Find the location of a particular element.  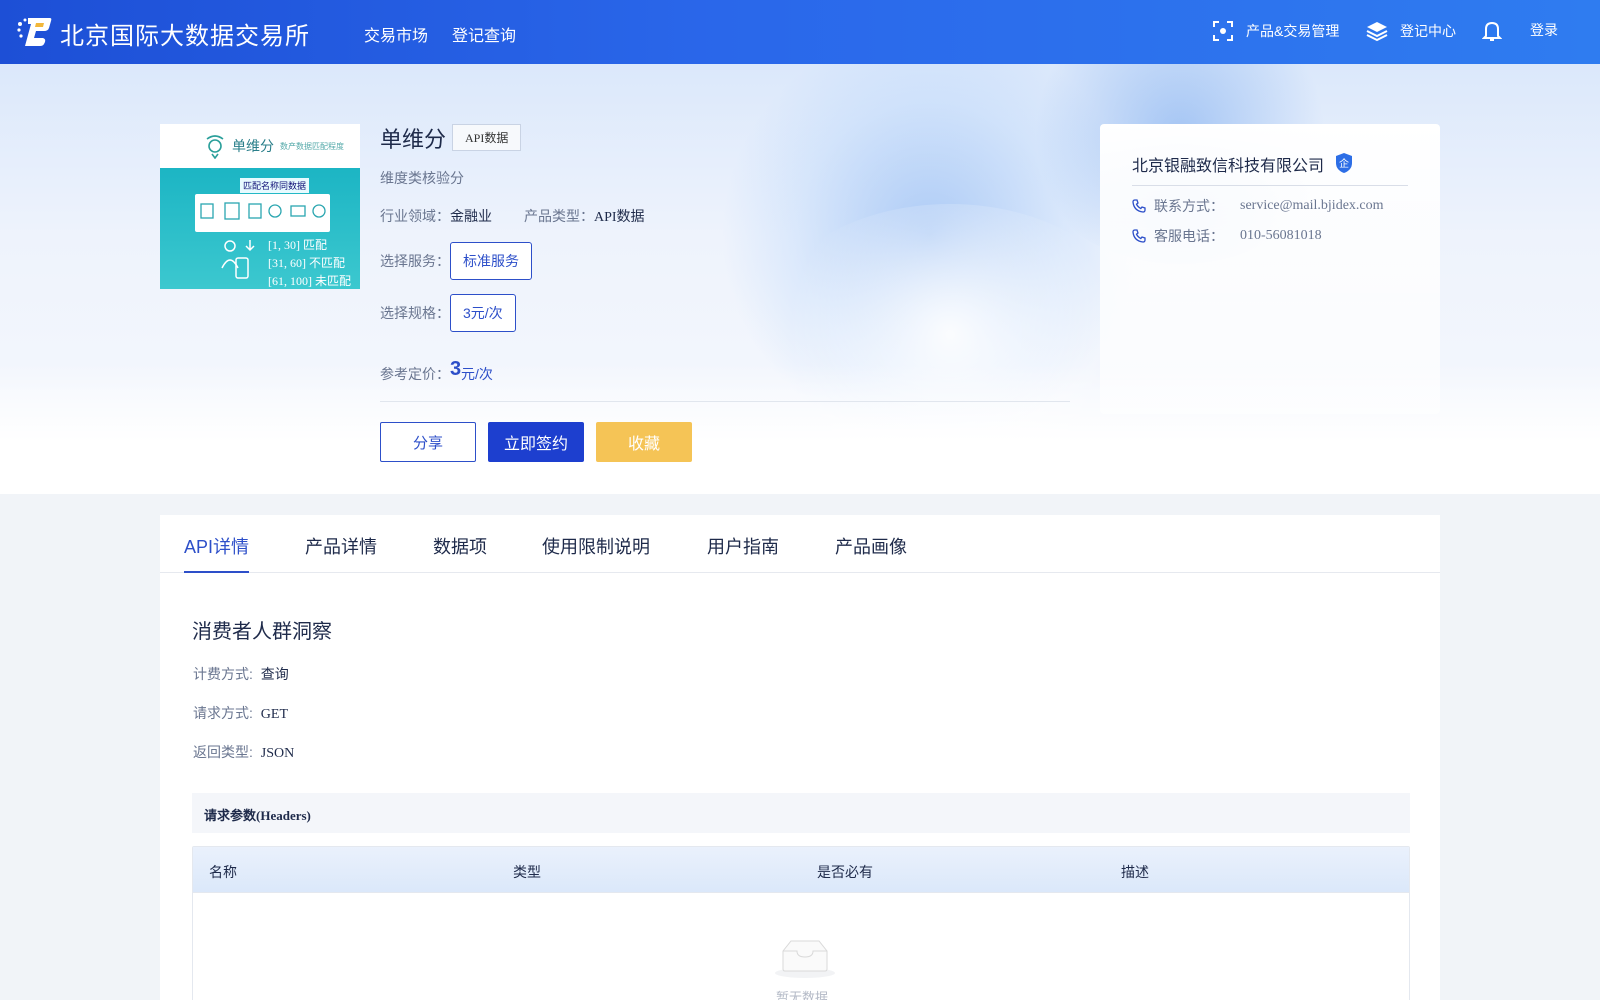

tab-product-details: 产品详情 is located at coordinates (341, 546).